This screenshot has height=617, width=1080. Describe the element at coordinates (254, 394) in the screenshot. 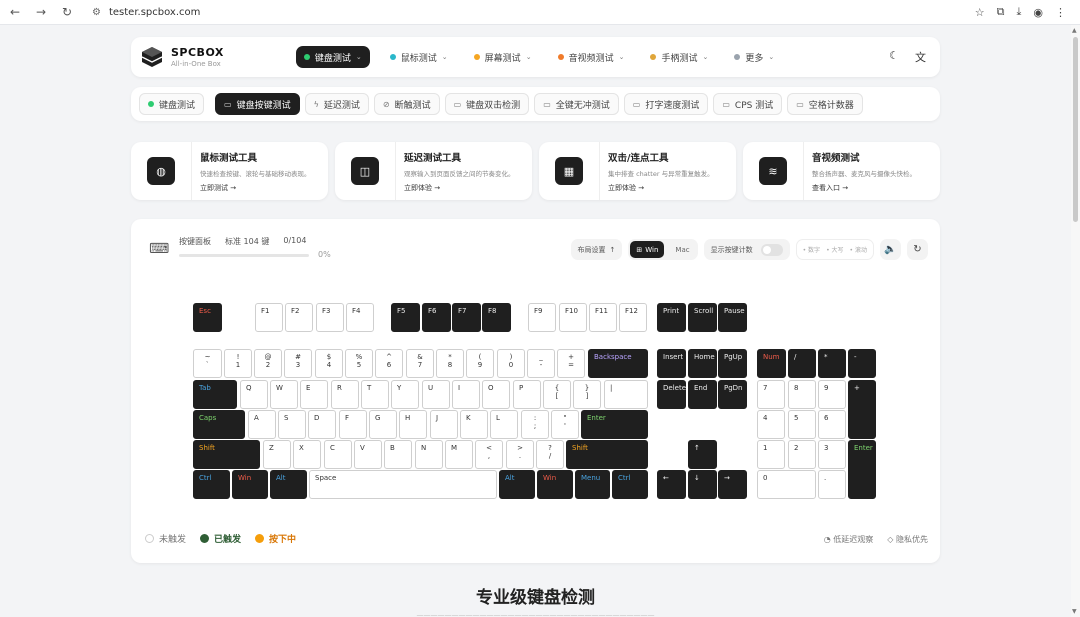

I see `key-q: Q` at that location.